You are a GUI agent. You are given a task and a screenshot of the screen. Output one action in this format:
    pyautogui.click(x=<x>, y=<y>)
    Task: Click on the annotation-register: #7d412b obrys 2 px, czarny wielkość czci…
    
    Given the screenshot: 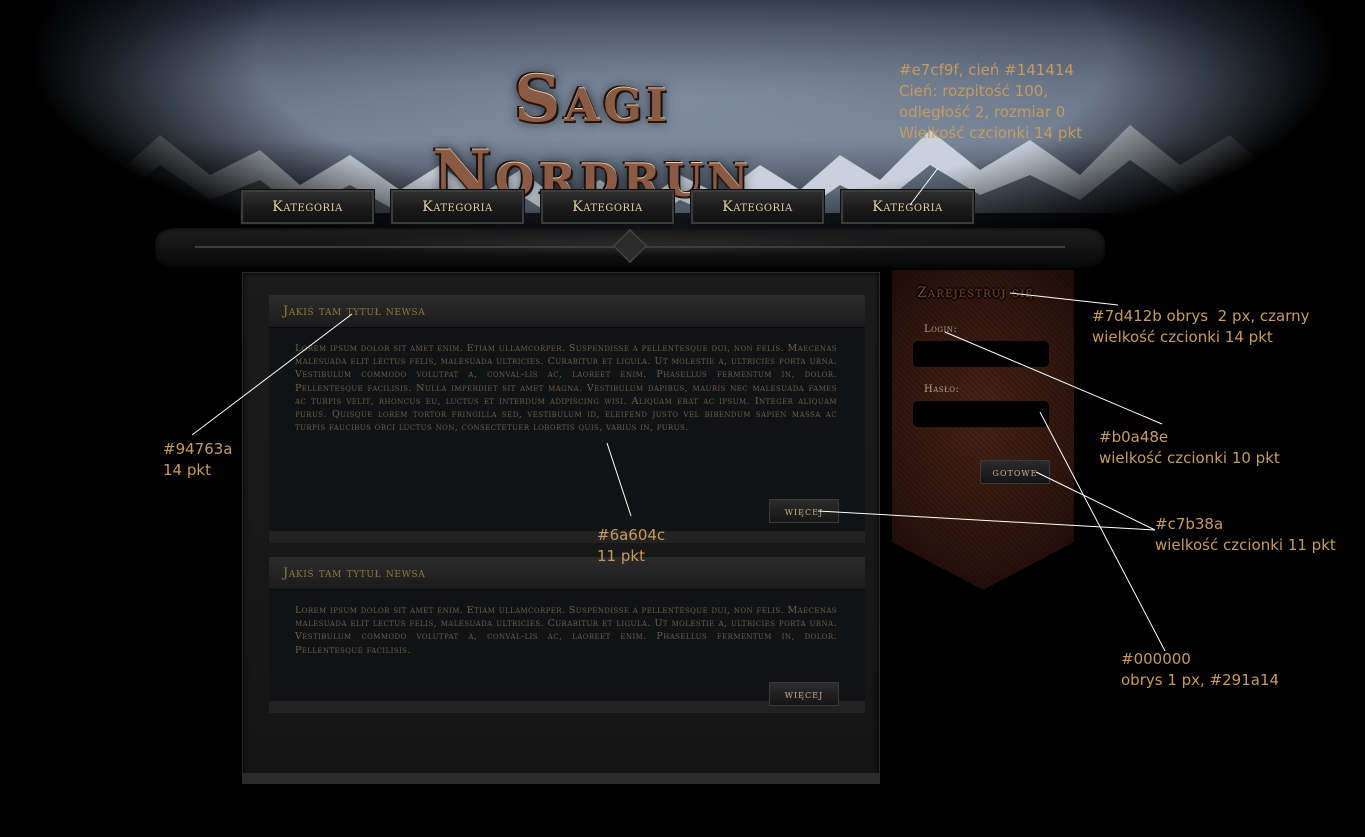 What is the action you would take?
    pyautogui.click(x=1201, y=326)
    